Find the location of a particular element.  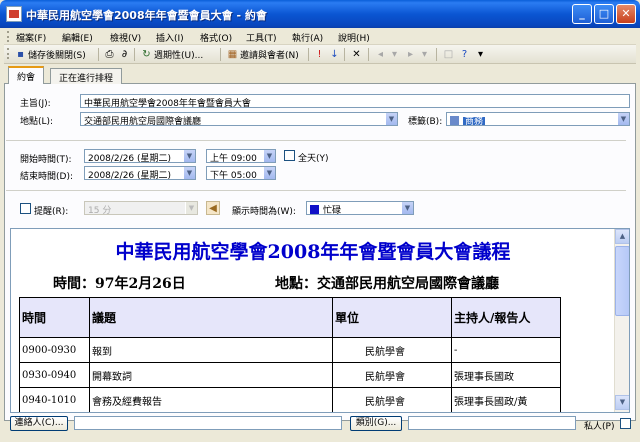

menu-format: 格式(O) is located at coordinates (216, 37).